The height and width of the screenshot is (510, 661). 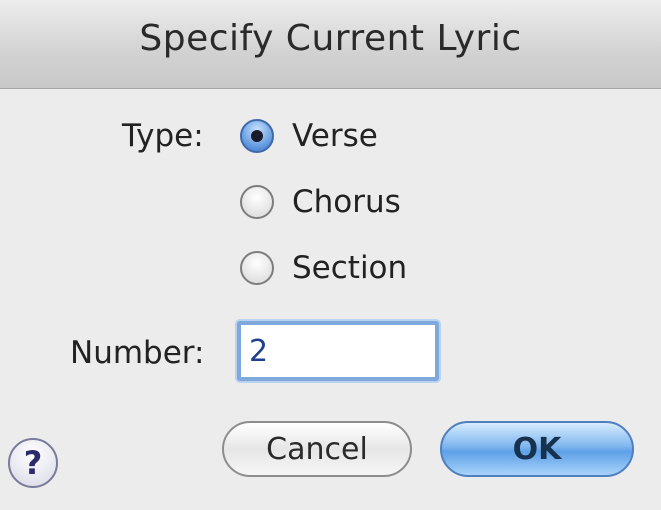 What do you see at coordinates (33, 463) in the screenshot?
I see `question-mark-icon: ?` at bounding box center [33, 463].